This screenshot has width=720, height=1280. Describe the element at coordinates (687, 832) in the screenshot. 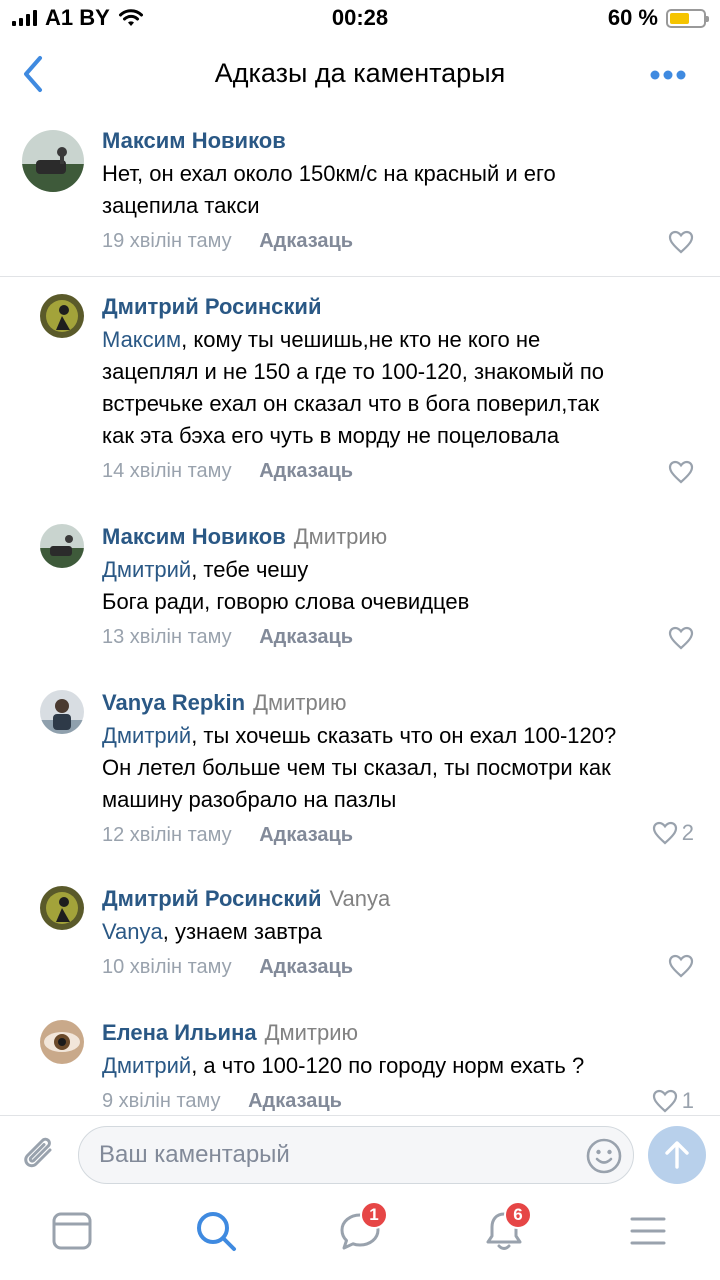

I see `like-count: 2` at that location.